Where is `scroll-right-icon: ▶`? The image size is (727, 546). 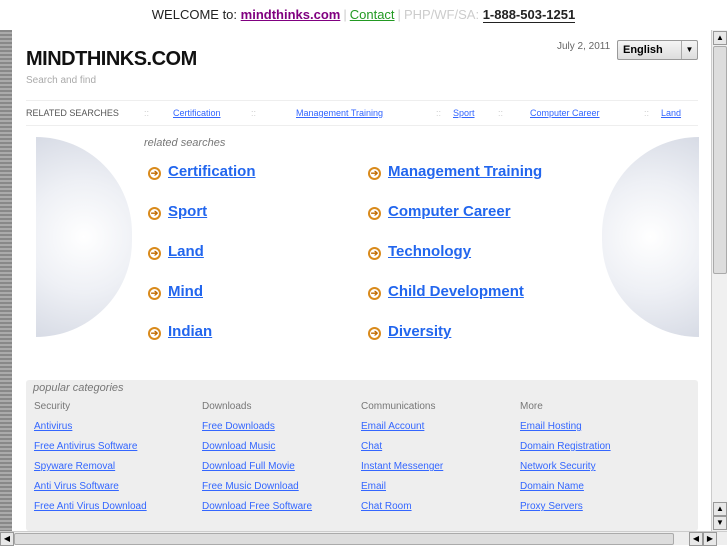
scroll-right-icon: ▶ is located at coordinates (710, 539).